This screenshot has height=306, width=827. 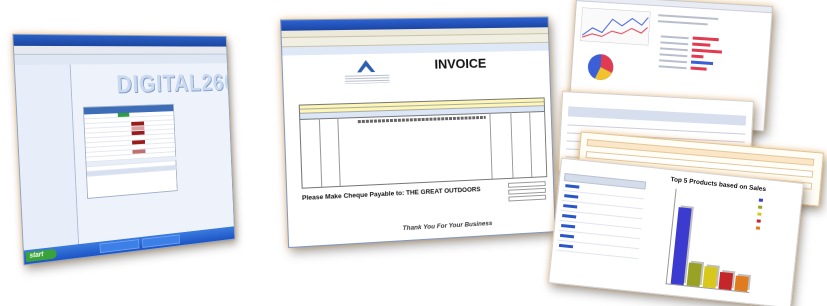 I want to click on left-navigation-pane, so click(x=47, y=157).